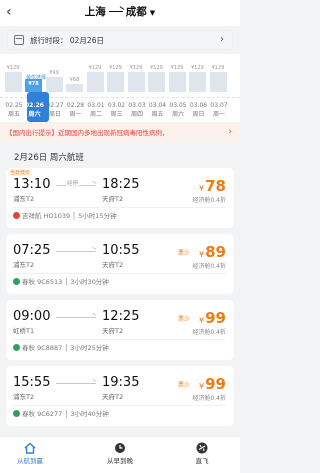  What do you see at coordinates (219, 105) in the screenshot?
I see `bar-date-label: 03.07` at bounding box center [219, 105].